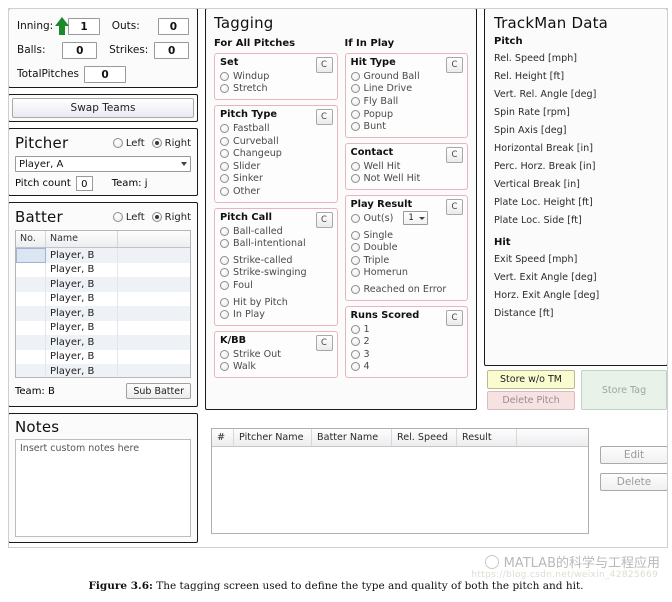 The image size is (672, 602). Describe the element at coordinates (406, 273) in the screenshot. I see `radio-option-homerun: Homerun` at that location.